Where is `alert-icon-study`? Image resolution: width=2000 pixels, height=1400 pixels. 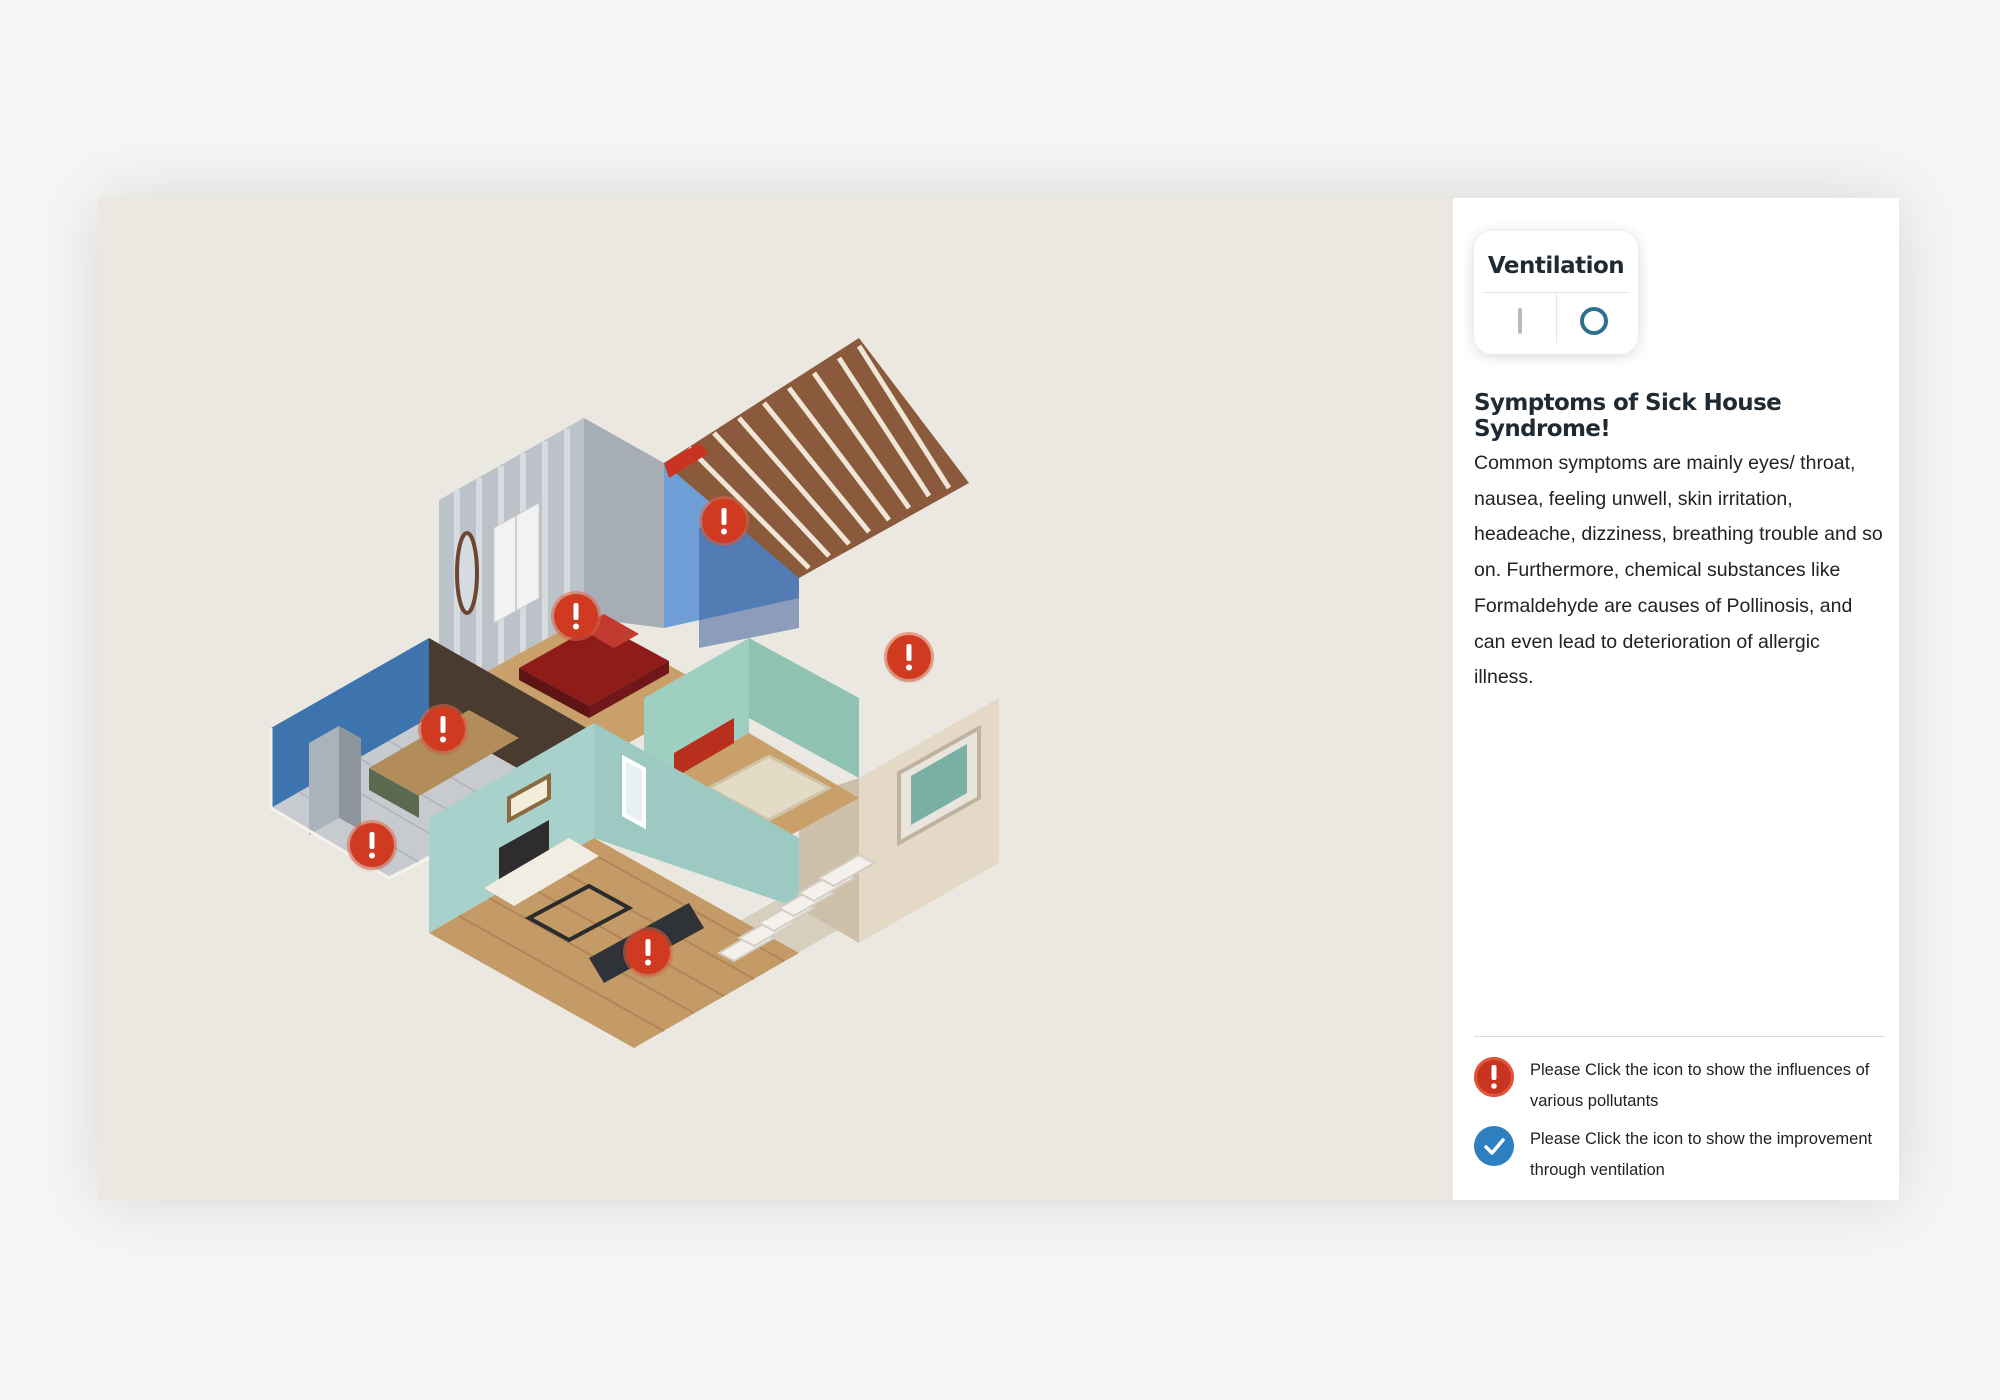 alert-icon-study is located at coordinates (909, 657).